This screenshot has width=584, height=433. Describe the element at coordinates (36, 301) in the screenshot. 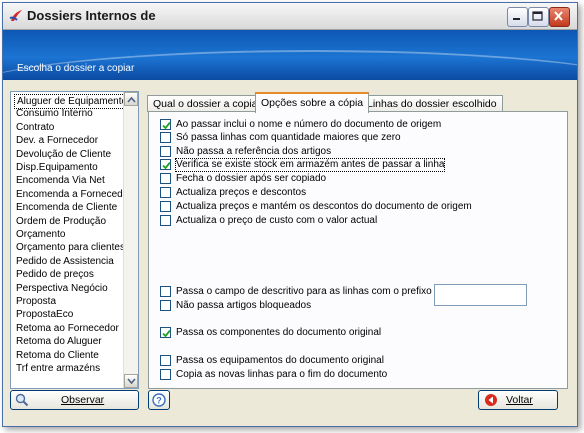

I see `list-item: Proposta` at that location.